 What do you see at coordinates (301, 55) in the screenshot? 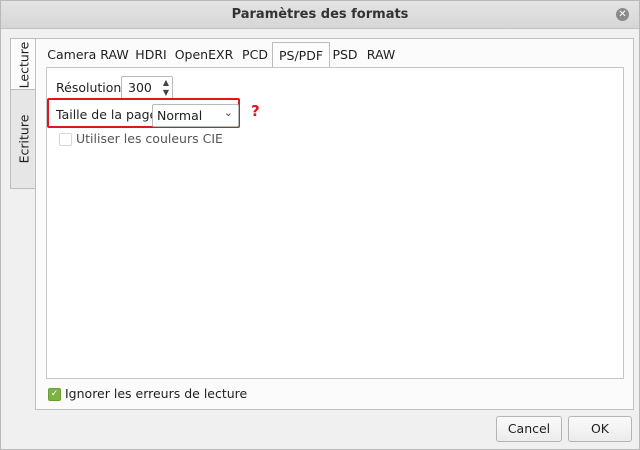
I see `tab-ps-pdf: PS/PDF` at bounding box center [301, 55].